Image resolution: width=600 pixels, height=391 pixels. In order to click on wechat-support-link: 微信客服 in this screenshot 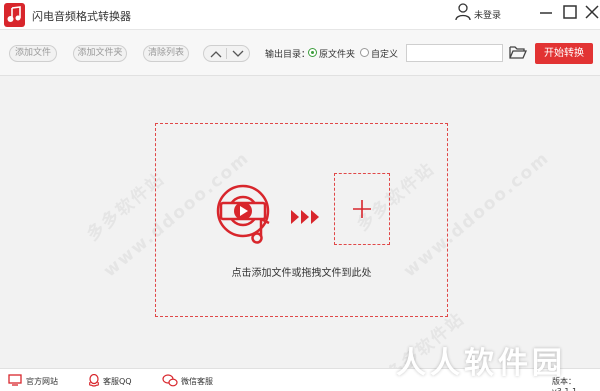, I will do `click(197, 381)`.